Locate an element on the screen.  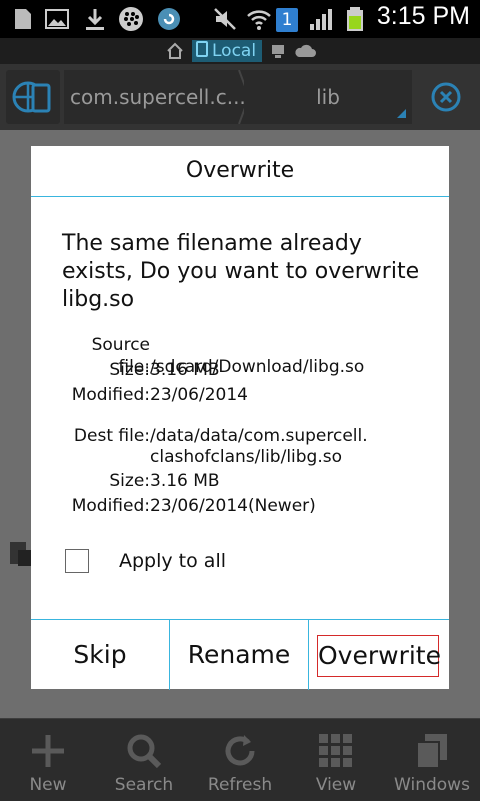
home-icon is located at coordinates (175, 51).